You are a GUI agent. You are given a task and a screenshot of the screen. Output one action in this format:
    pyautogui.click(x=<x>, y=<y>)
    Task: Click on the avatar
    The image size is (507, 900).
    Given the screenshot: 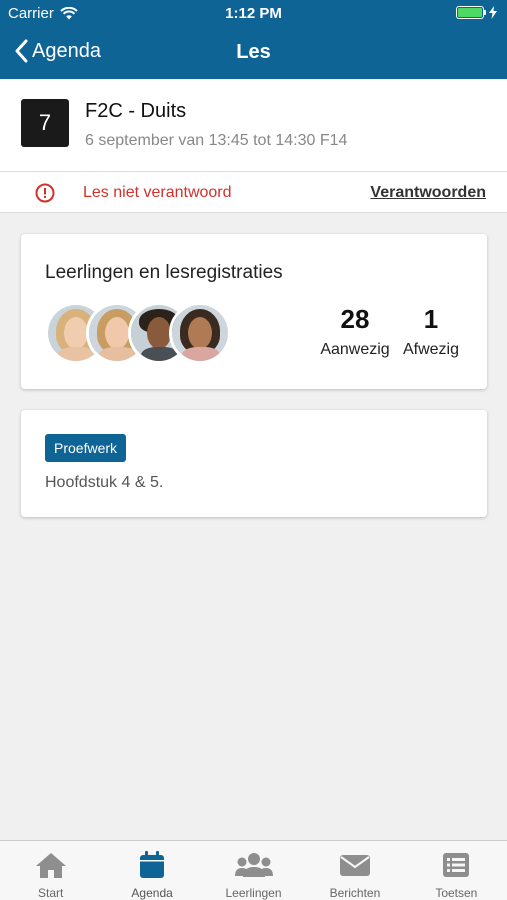 What is the action you would take?
    pyautogui.click(x=200, y=333)
    